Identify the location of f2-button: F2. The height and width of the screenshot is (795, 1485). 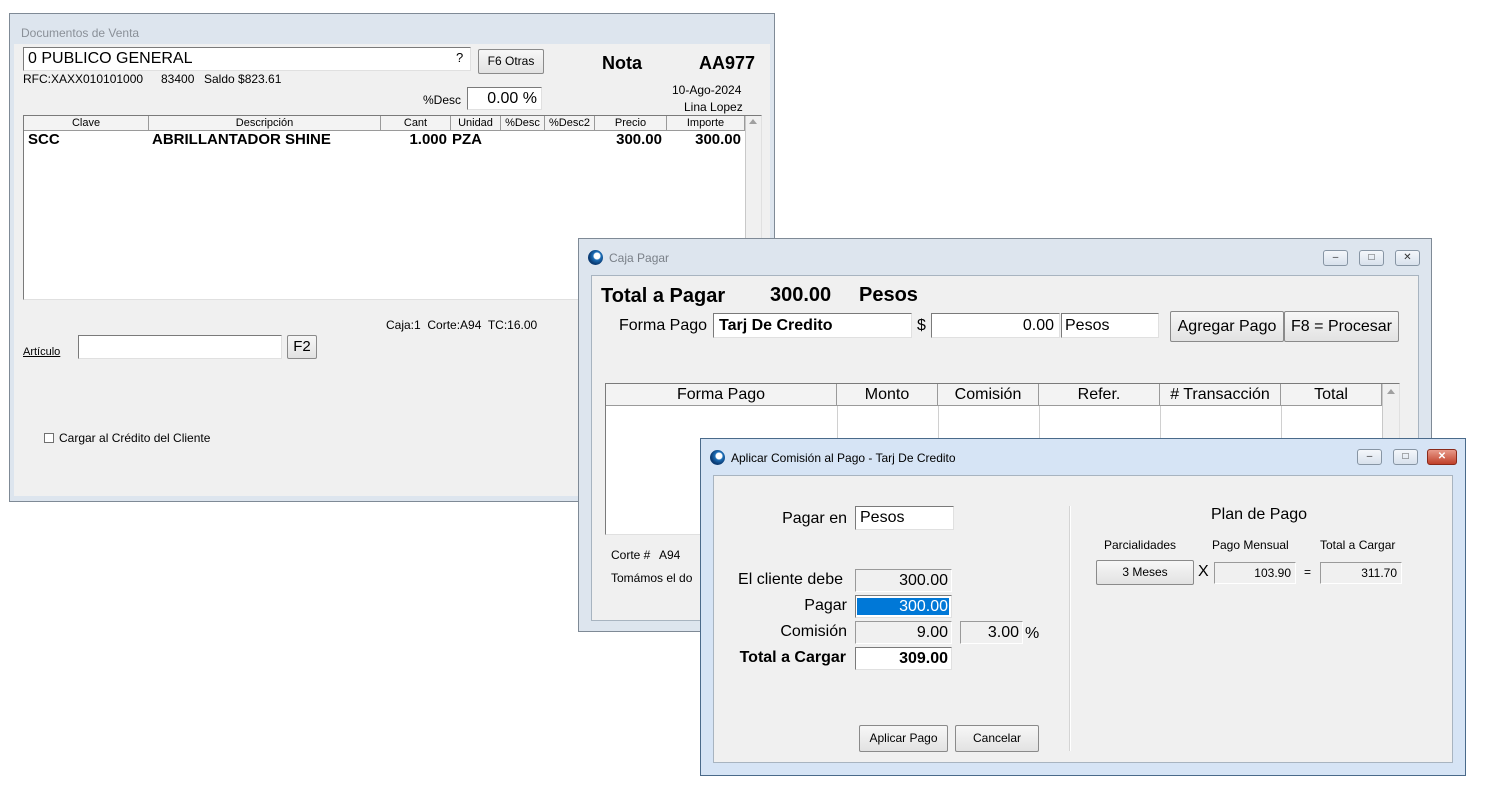
(302, 347).